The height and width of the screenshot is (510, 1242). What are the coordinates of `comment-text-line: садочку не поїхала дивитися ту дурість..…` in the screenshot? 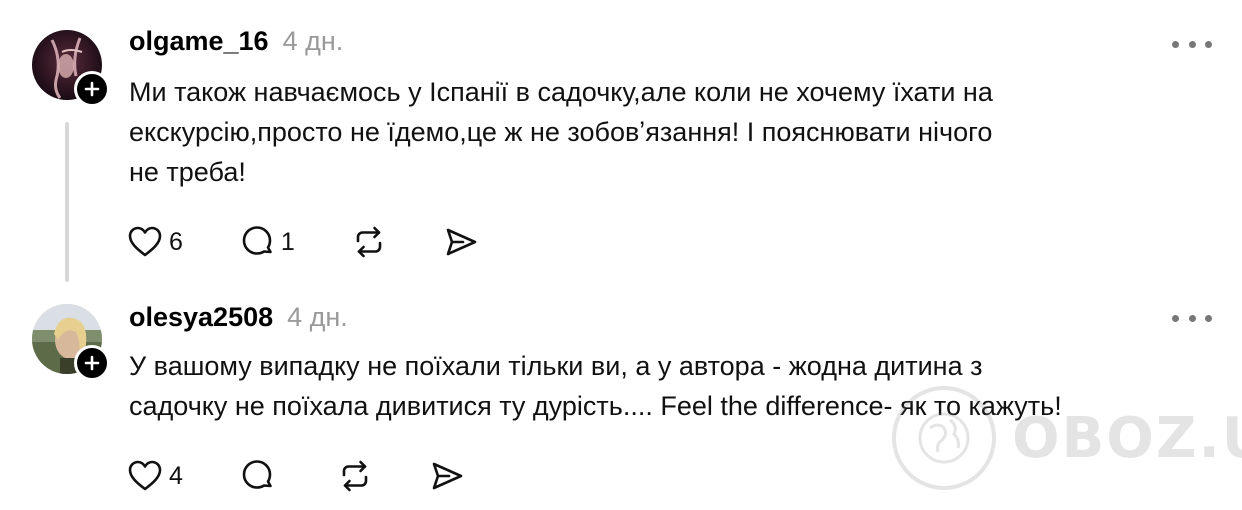 It's located at (595, 406).